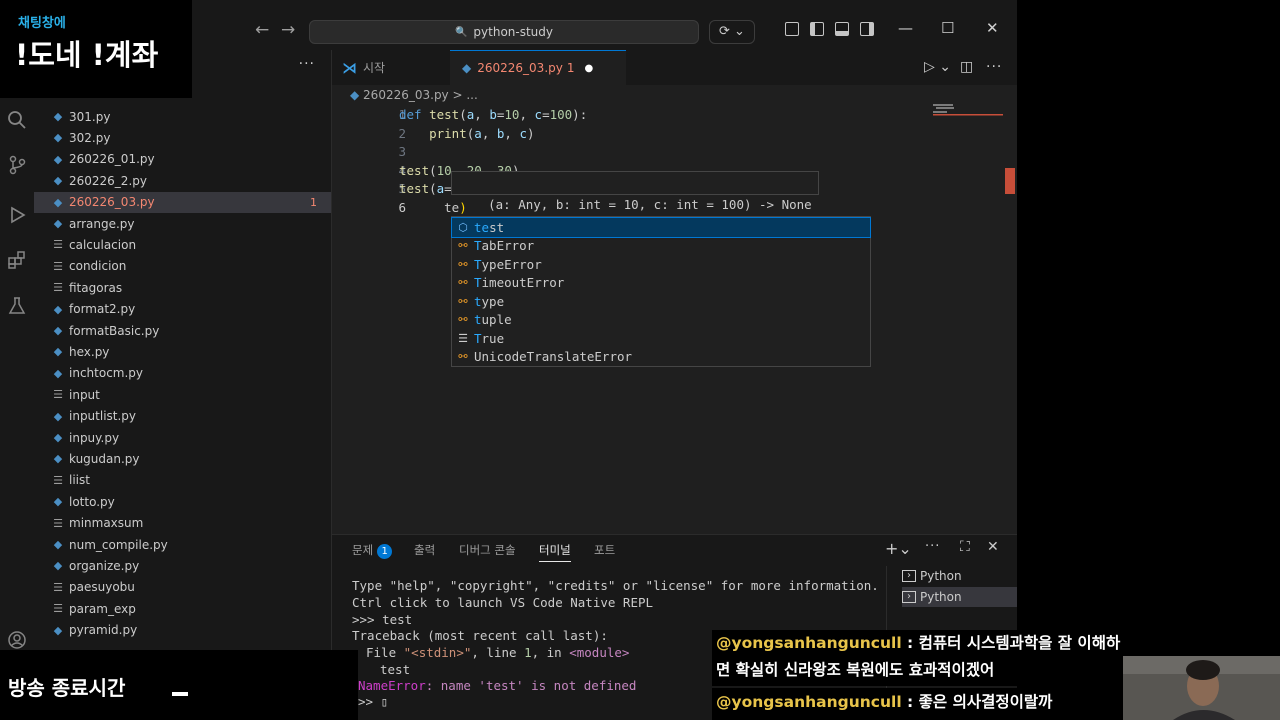  Describe the element at coordinates (182, 116) in the screenshot. I see `file-item: ◆ 301.py` at that location.